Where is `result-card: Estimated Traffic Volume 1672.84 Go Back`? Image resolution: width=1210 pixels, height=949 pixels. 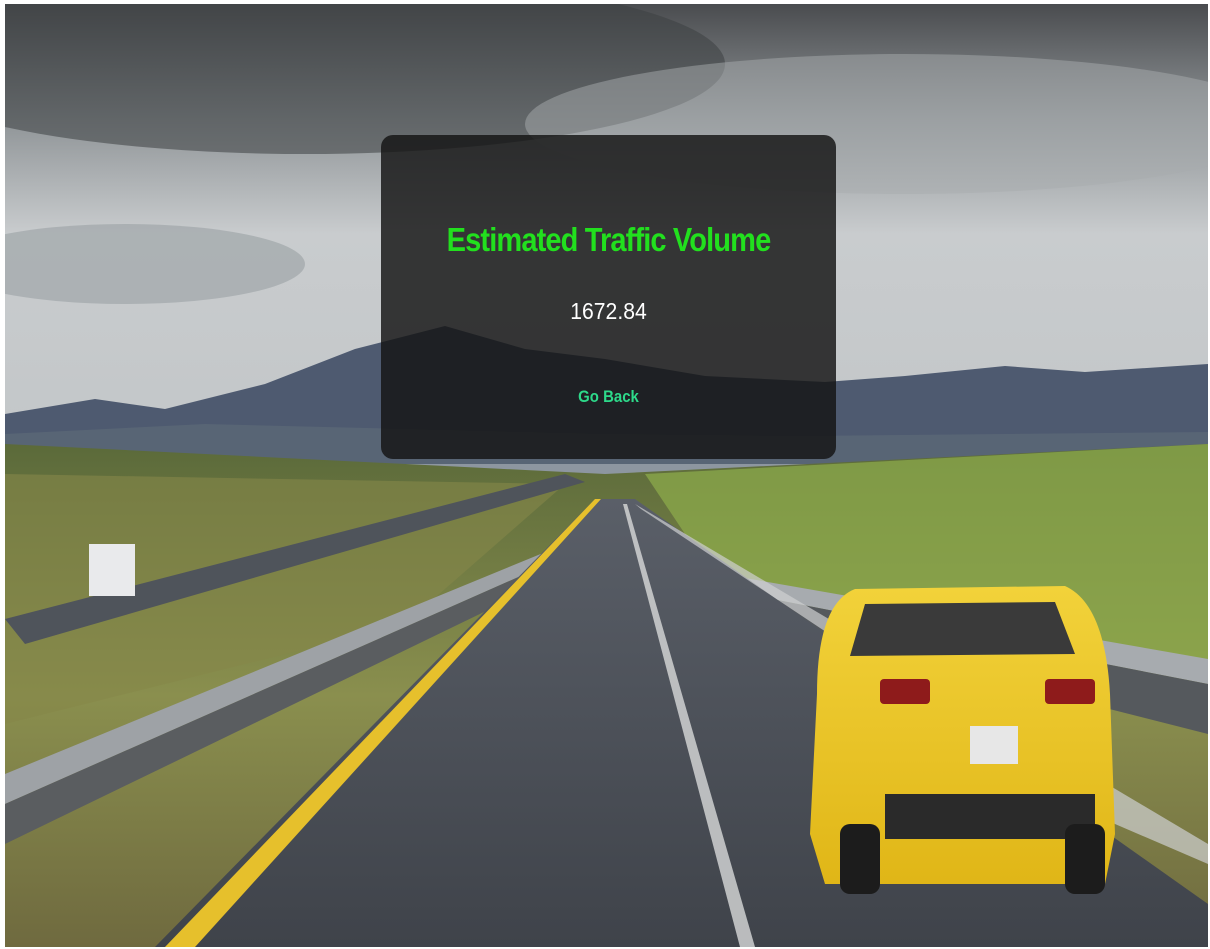
result-card: Estimated Traffic Volume 1672.84 Go Back is located at coordinates (608, 297).